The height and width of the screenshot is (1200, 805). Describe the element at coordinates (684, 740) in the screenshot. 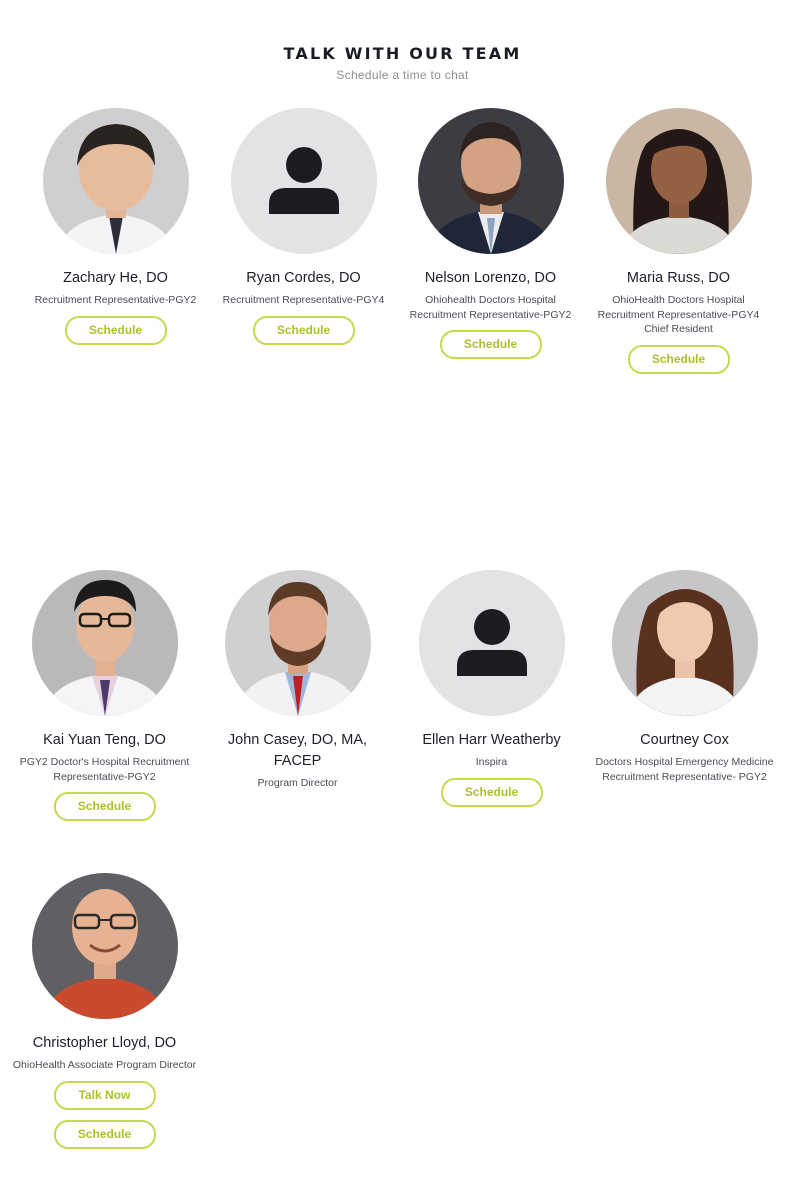

I see `team-member-name: Courtney Cox` at that location.